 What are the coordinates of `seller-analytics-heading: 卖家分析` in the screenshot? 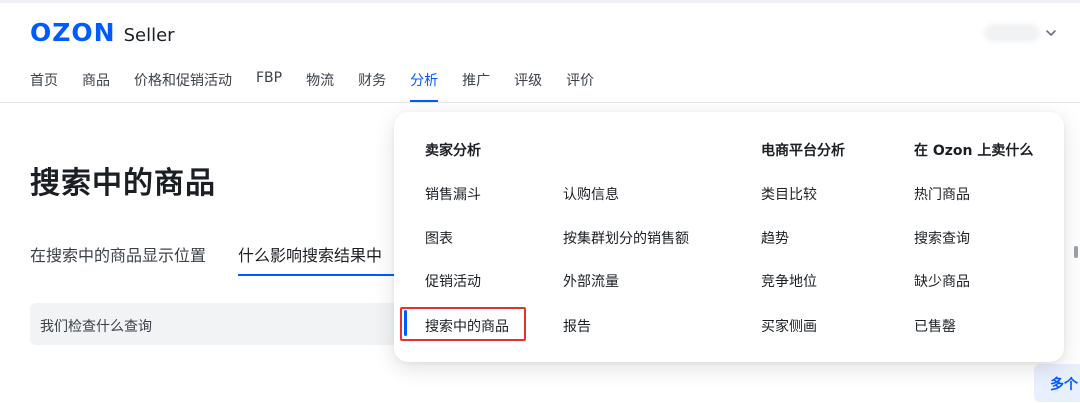 It's located at (453, 151).